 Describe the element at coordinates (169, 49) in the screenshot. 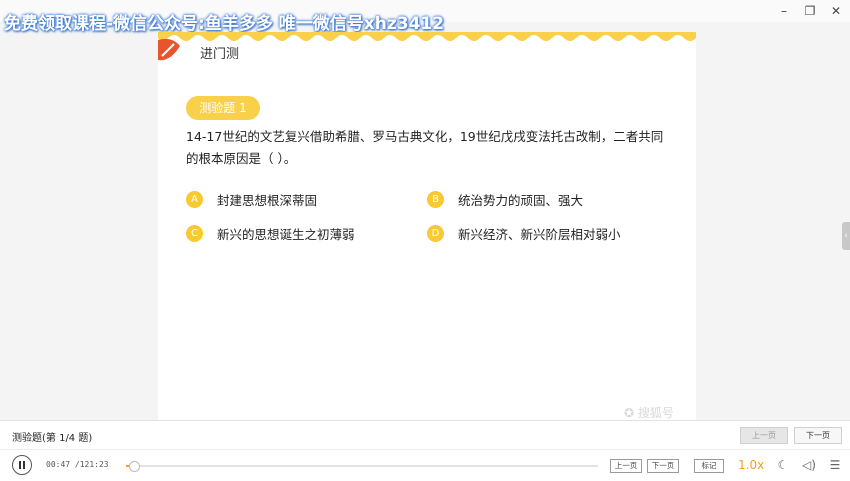

I see `heading-accent-icon` at that location.